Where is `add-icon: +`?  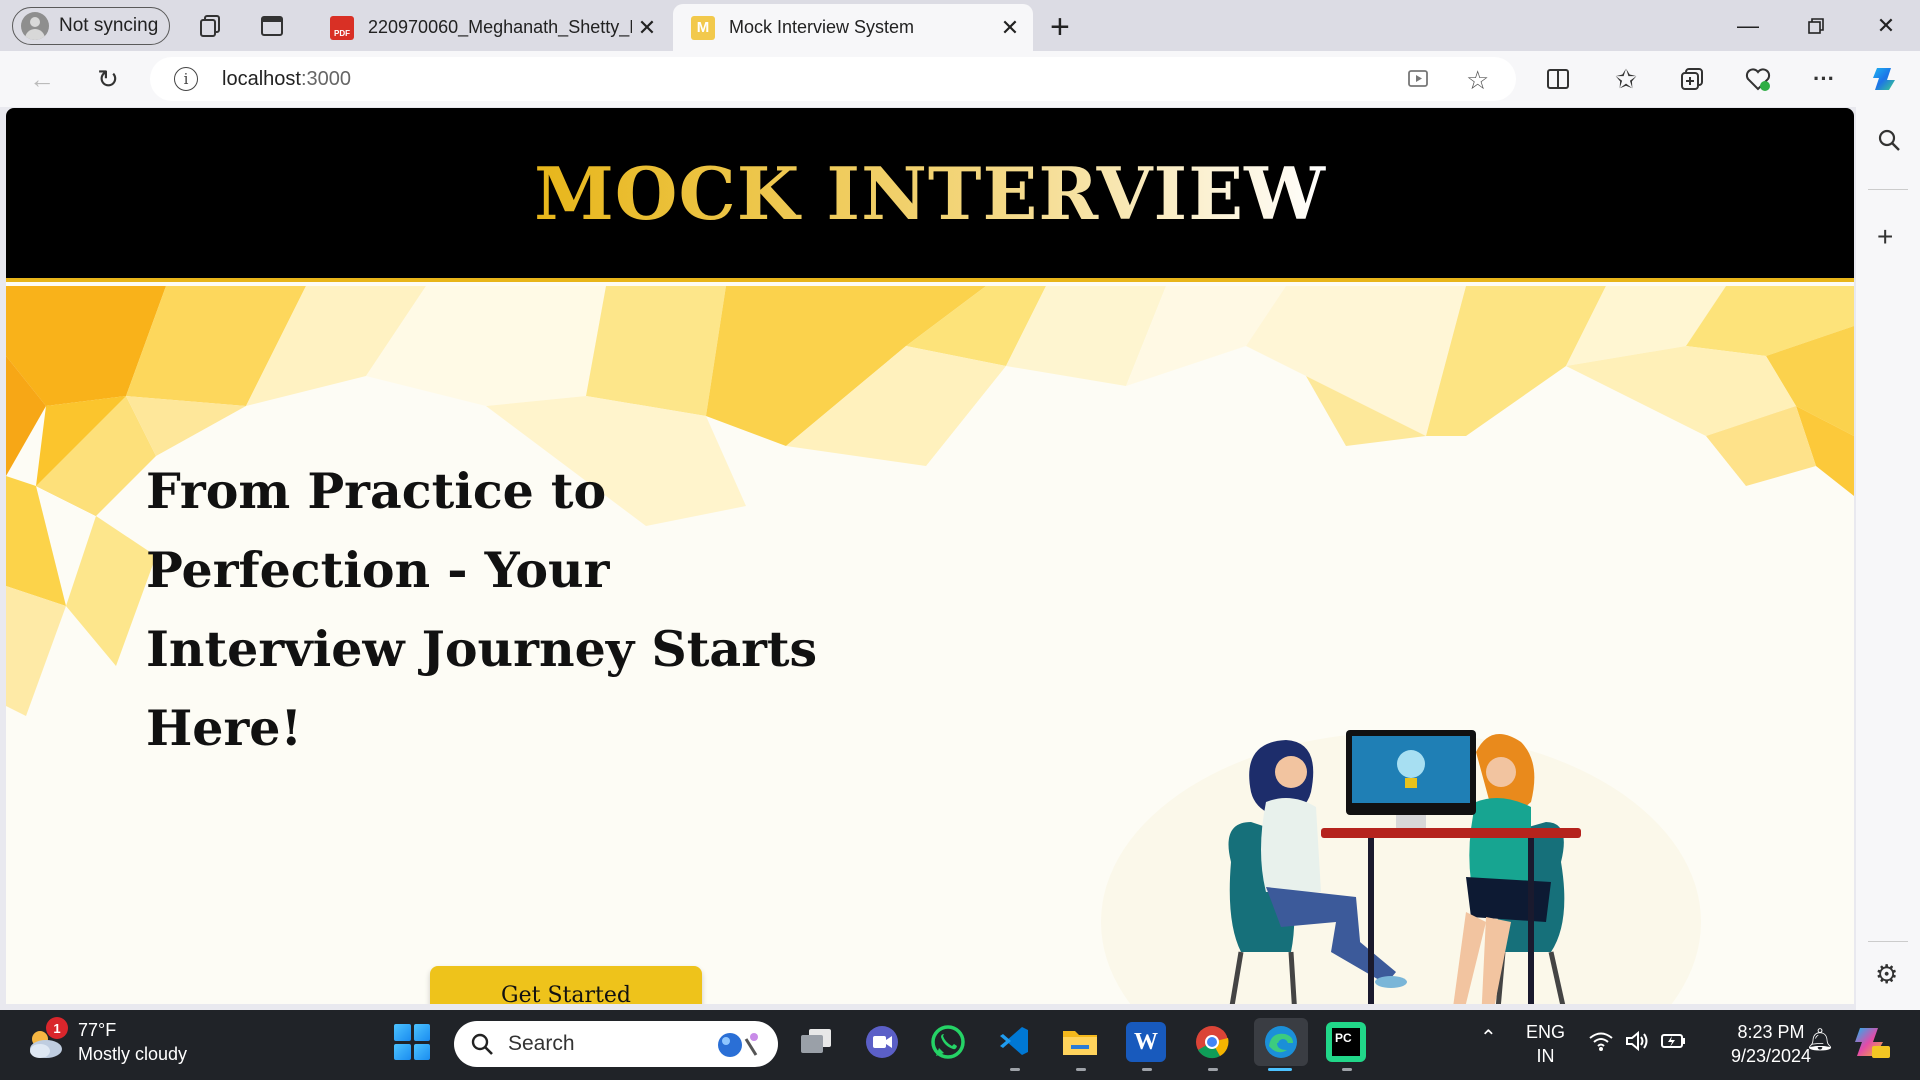 add-icon: + is located at coordinates (1885, 237).